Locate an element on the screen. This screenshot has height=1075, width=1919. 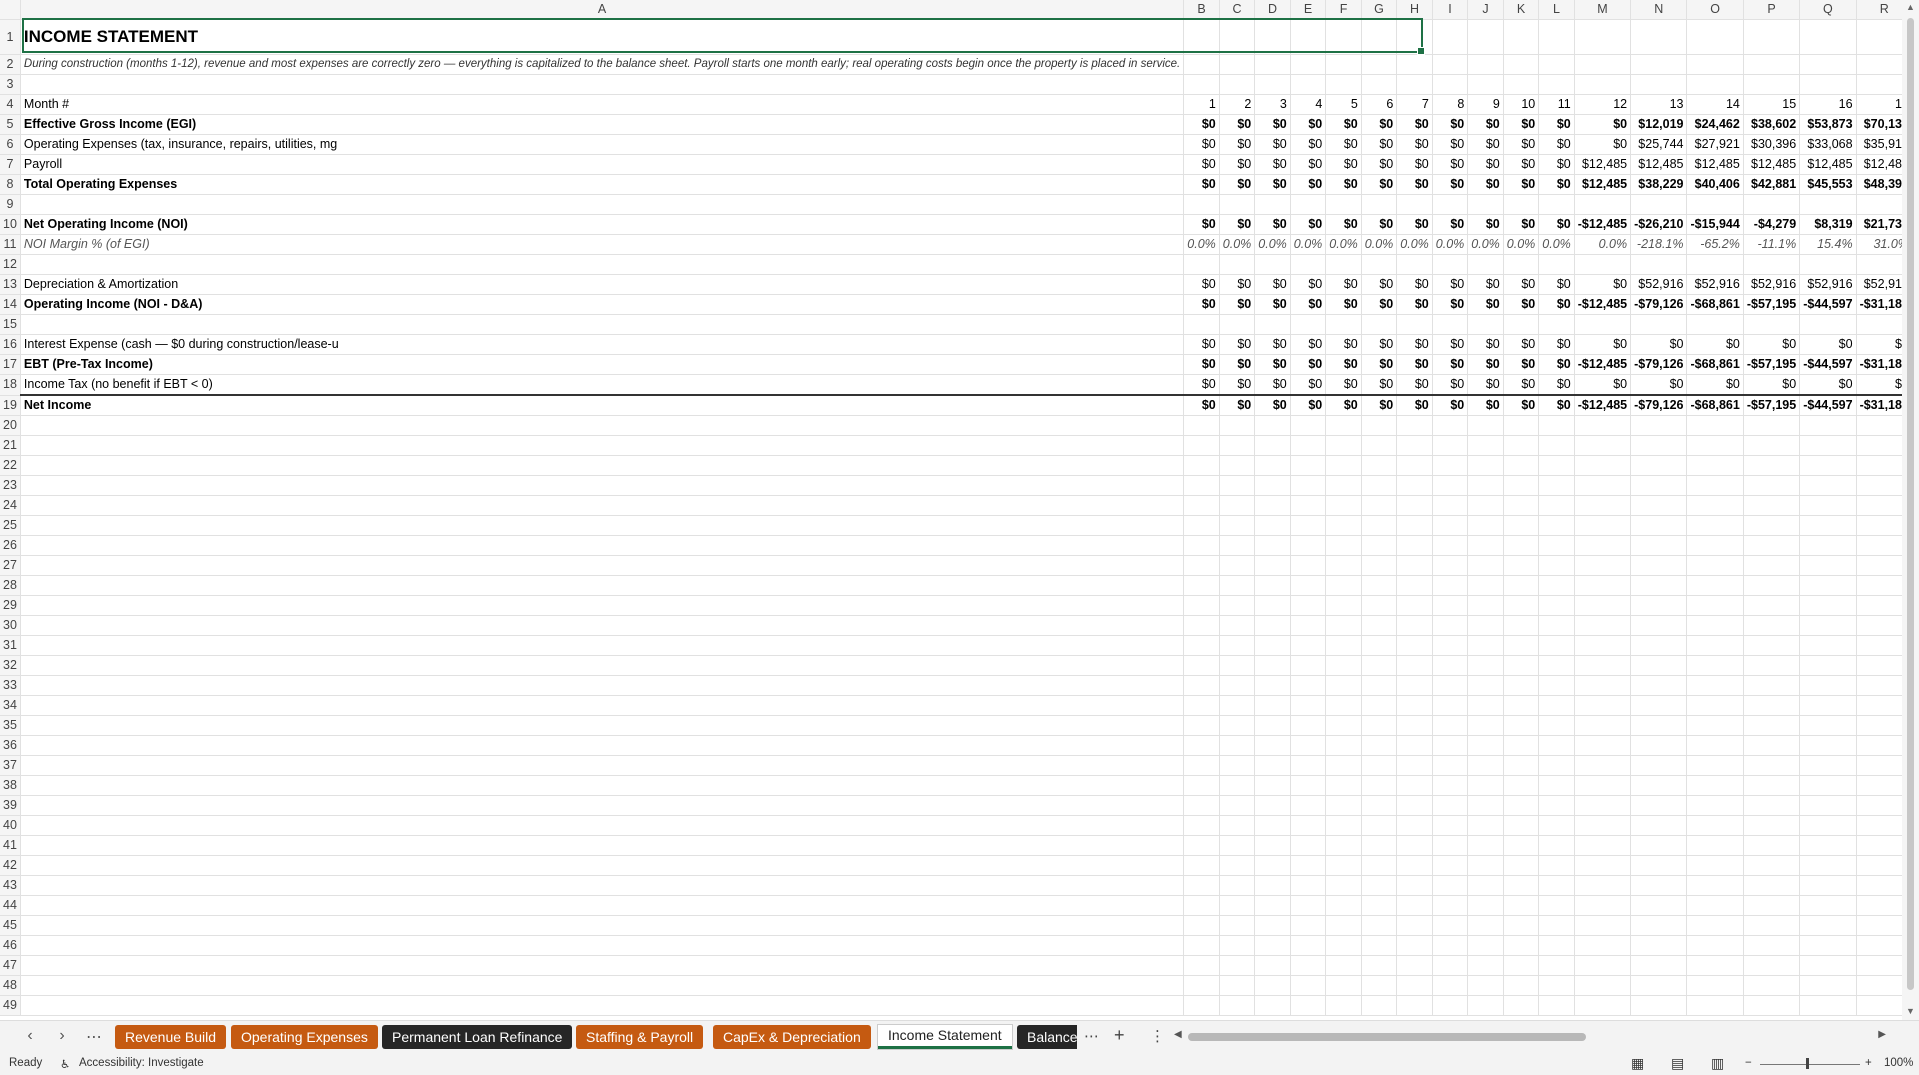
column-header-m: M is located at coordinates (1603, 10).